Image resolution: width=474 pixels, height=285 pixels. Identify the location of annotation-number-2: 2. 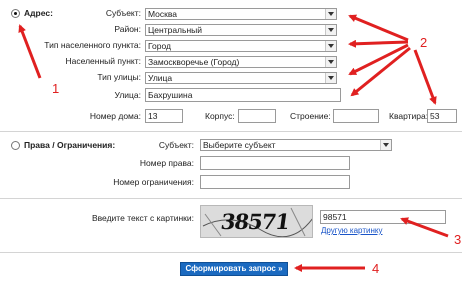
(424, 42).